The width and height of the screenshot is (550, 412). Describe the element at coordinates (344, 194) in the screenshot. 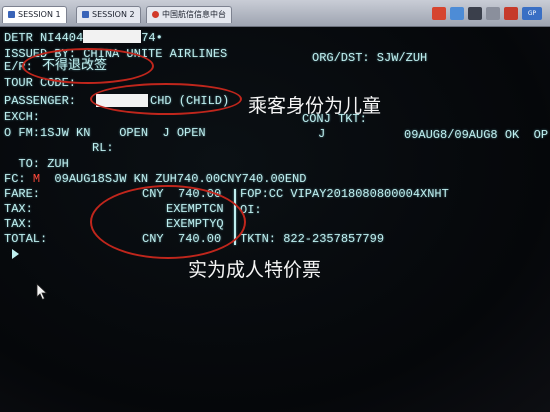

I see `form-of-payment: FOP:CC VIPAY2018080800004XNHT` at that location.